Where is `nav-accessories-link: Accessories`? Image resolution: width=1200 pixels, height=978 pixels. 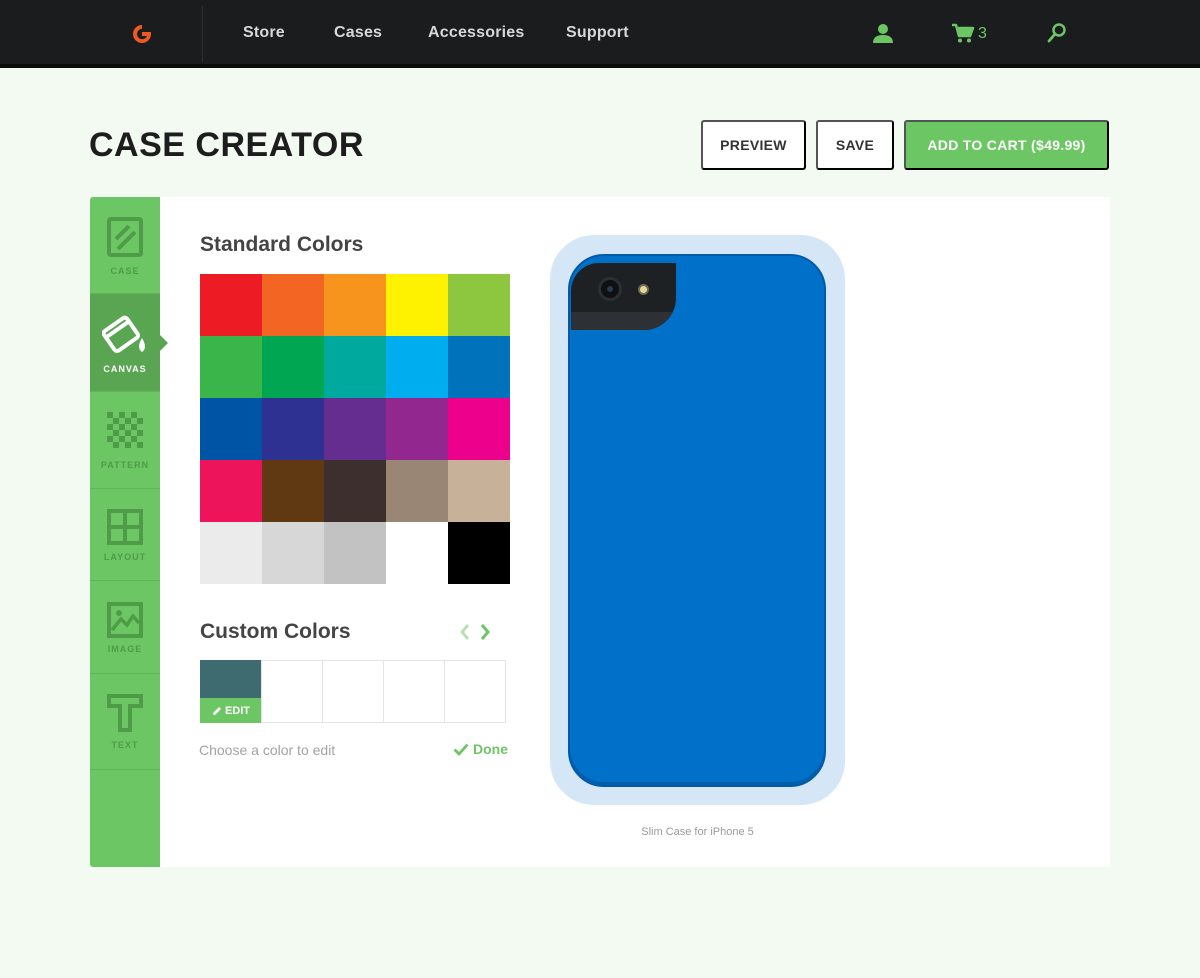
nav-accessories-link: Accessories is located at coordinates (476, 33).